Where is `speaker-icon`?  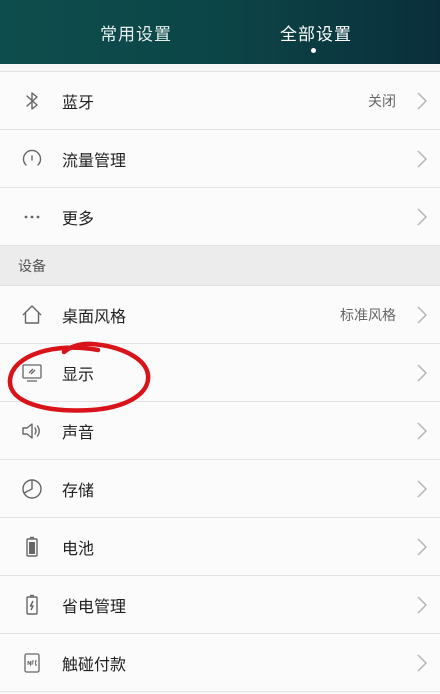
speaker-icon is located at coordinates (32, 431).